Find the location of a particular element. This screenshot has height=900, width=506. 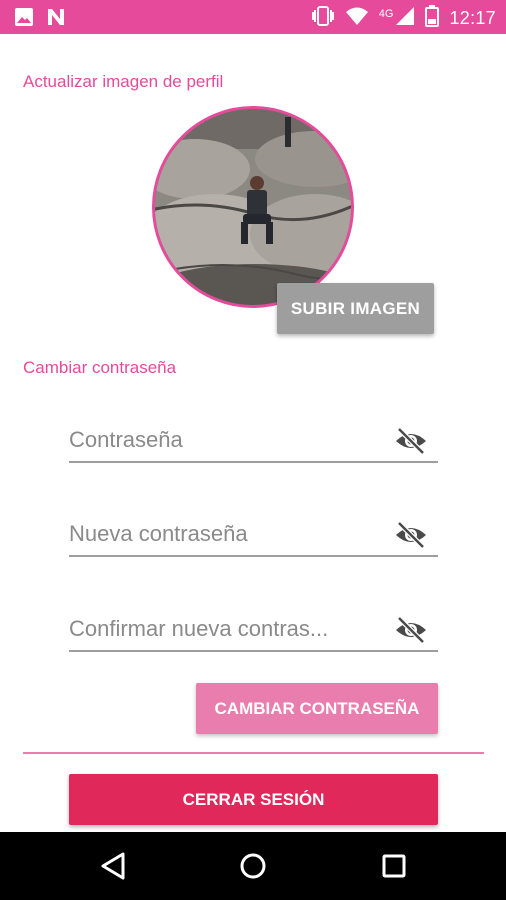

image-icon is located at coordinates (24, 19).